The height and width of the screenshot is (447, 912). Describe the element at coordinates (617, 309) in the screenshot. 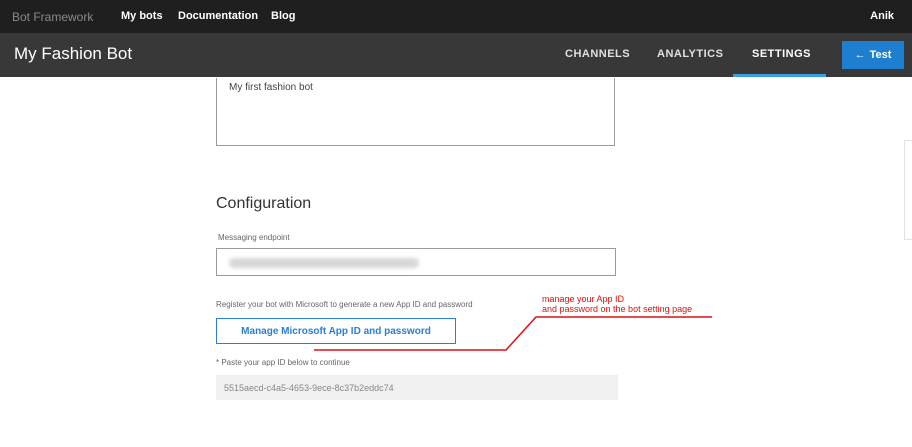

I see `annotation-line-2: and password on the bot setting page` at that location.